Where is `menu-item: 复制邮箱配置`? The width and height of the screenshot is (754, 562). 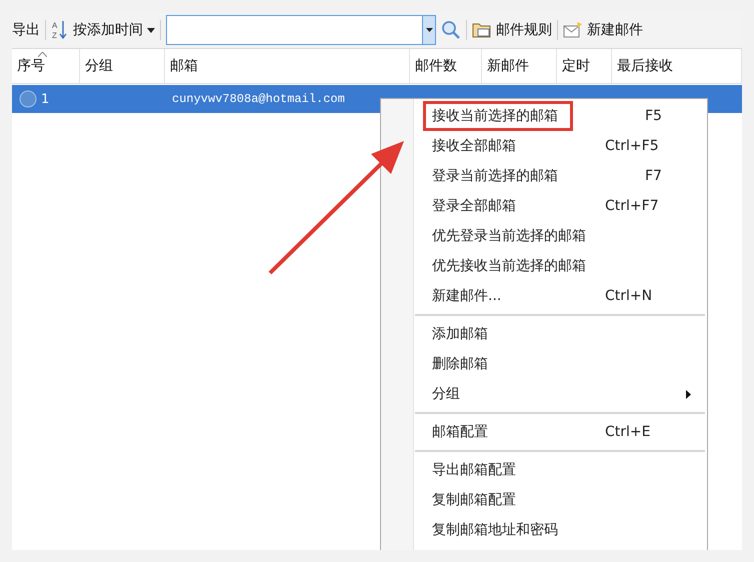 menu-item: 复制邮箱配置 is located at coordinates (544, 500).